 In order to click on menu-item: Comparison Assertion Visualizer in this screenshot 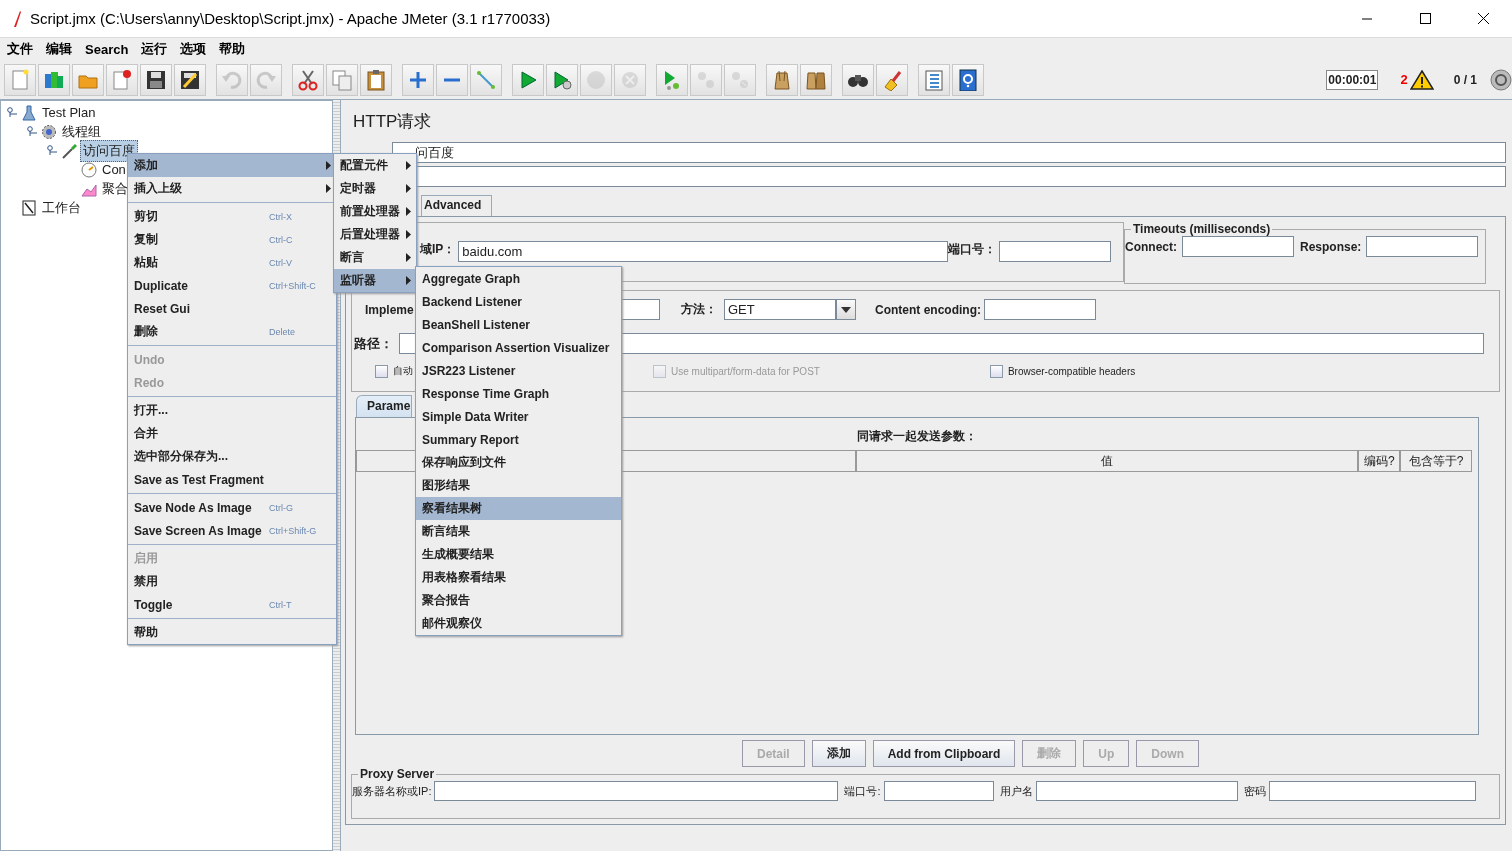, I will do `click(518, 347)`.